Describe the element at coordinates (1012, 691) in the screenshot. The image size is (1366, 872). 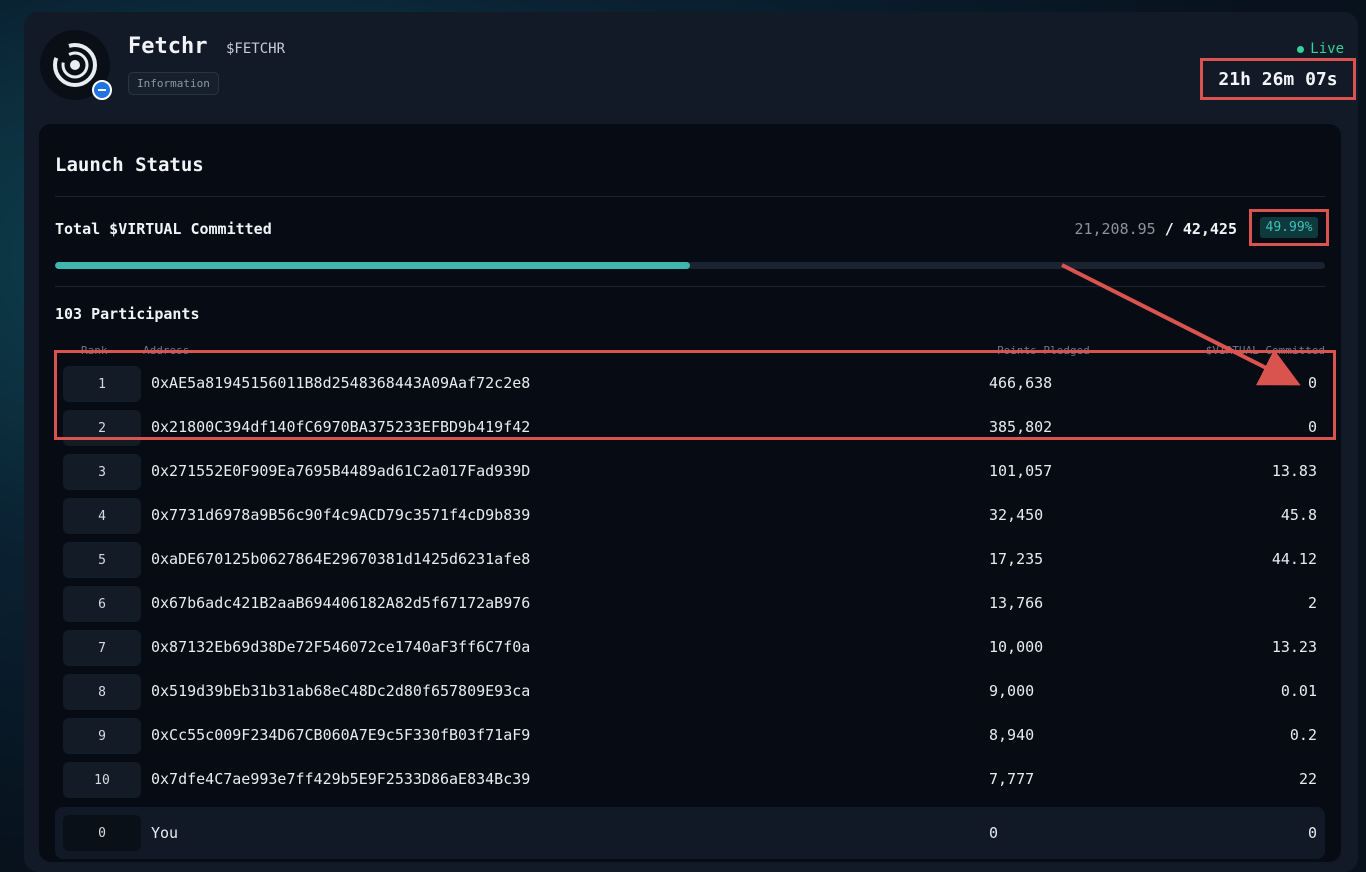
I see `points-pledged: 9,000` at that location.